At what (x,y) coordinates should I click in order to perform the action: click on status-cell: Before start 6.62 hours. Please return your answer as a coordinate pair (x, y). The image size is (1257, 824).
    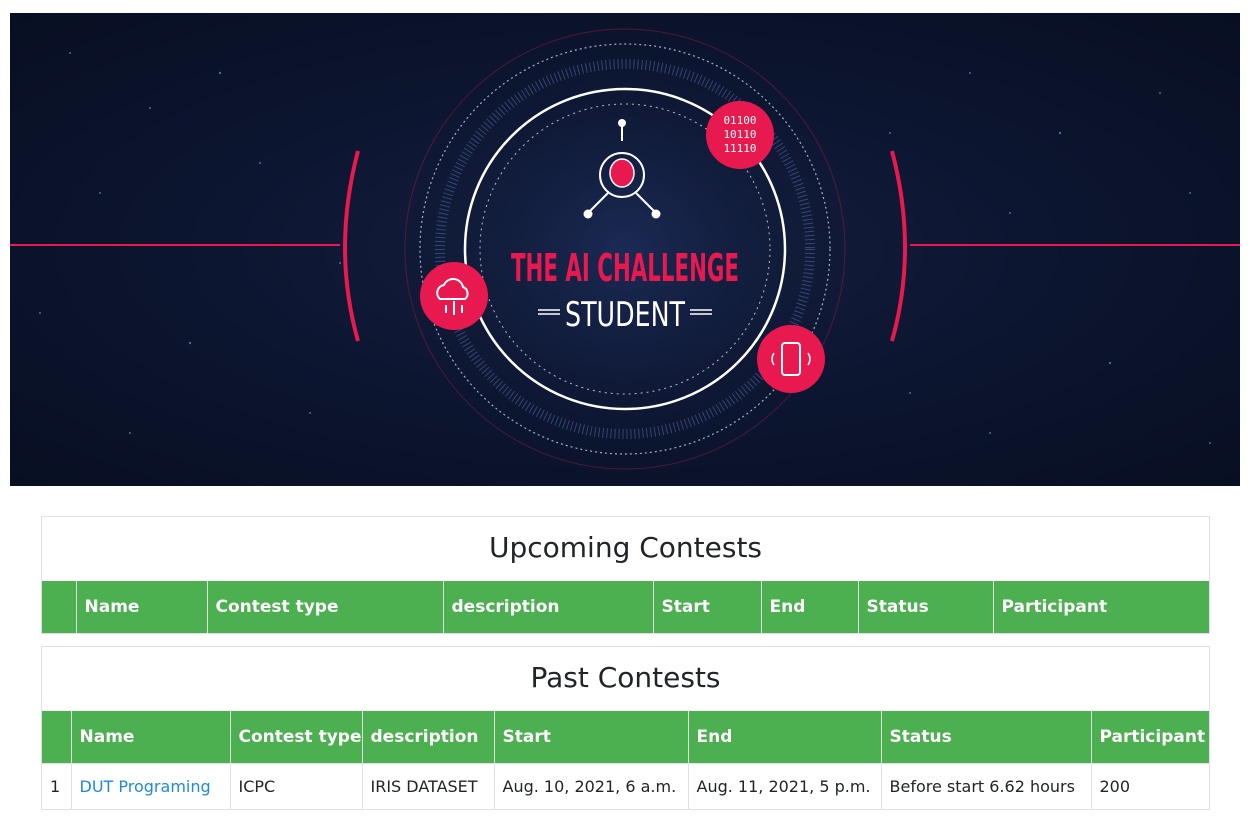
    Looking at the image, I should click on (985, 785).